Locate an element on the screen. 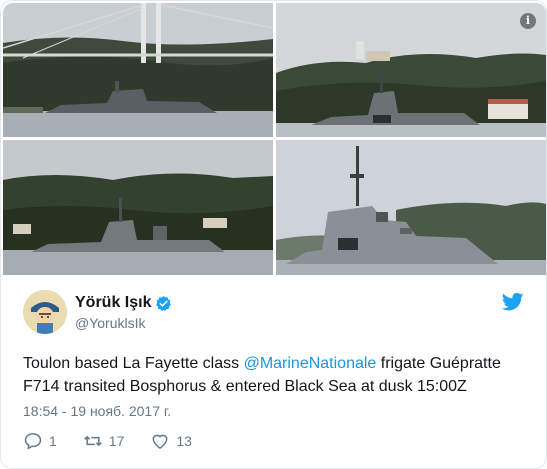  photo-3-image is located at coordinates (138, 207).